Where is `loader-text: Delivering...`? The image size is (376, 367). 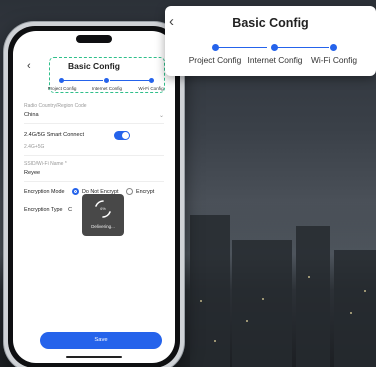 loader-text: Delivering... is located at coordinates (103, 226).